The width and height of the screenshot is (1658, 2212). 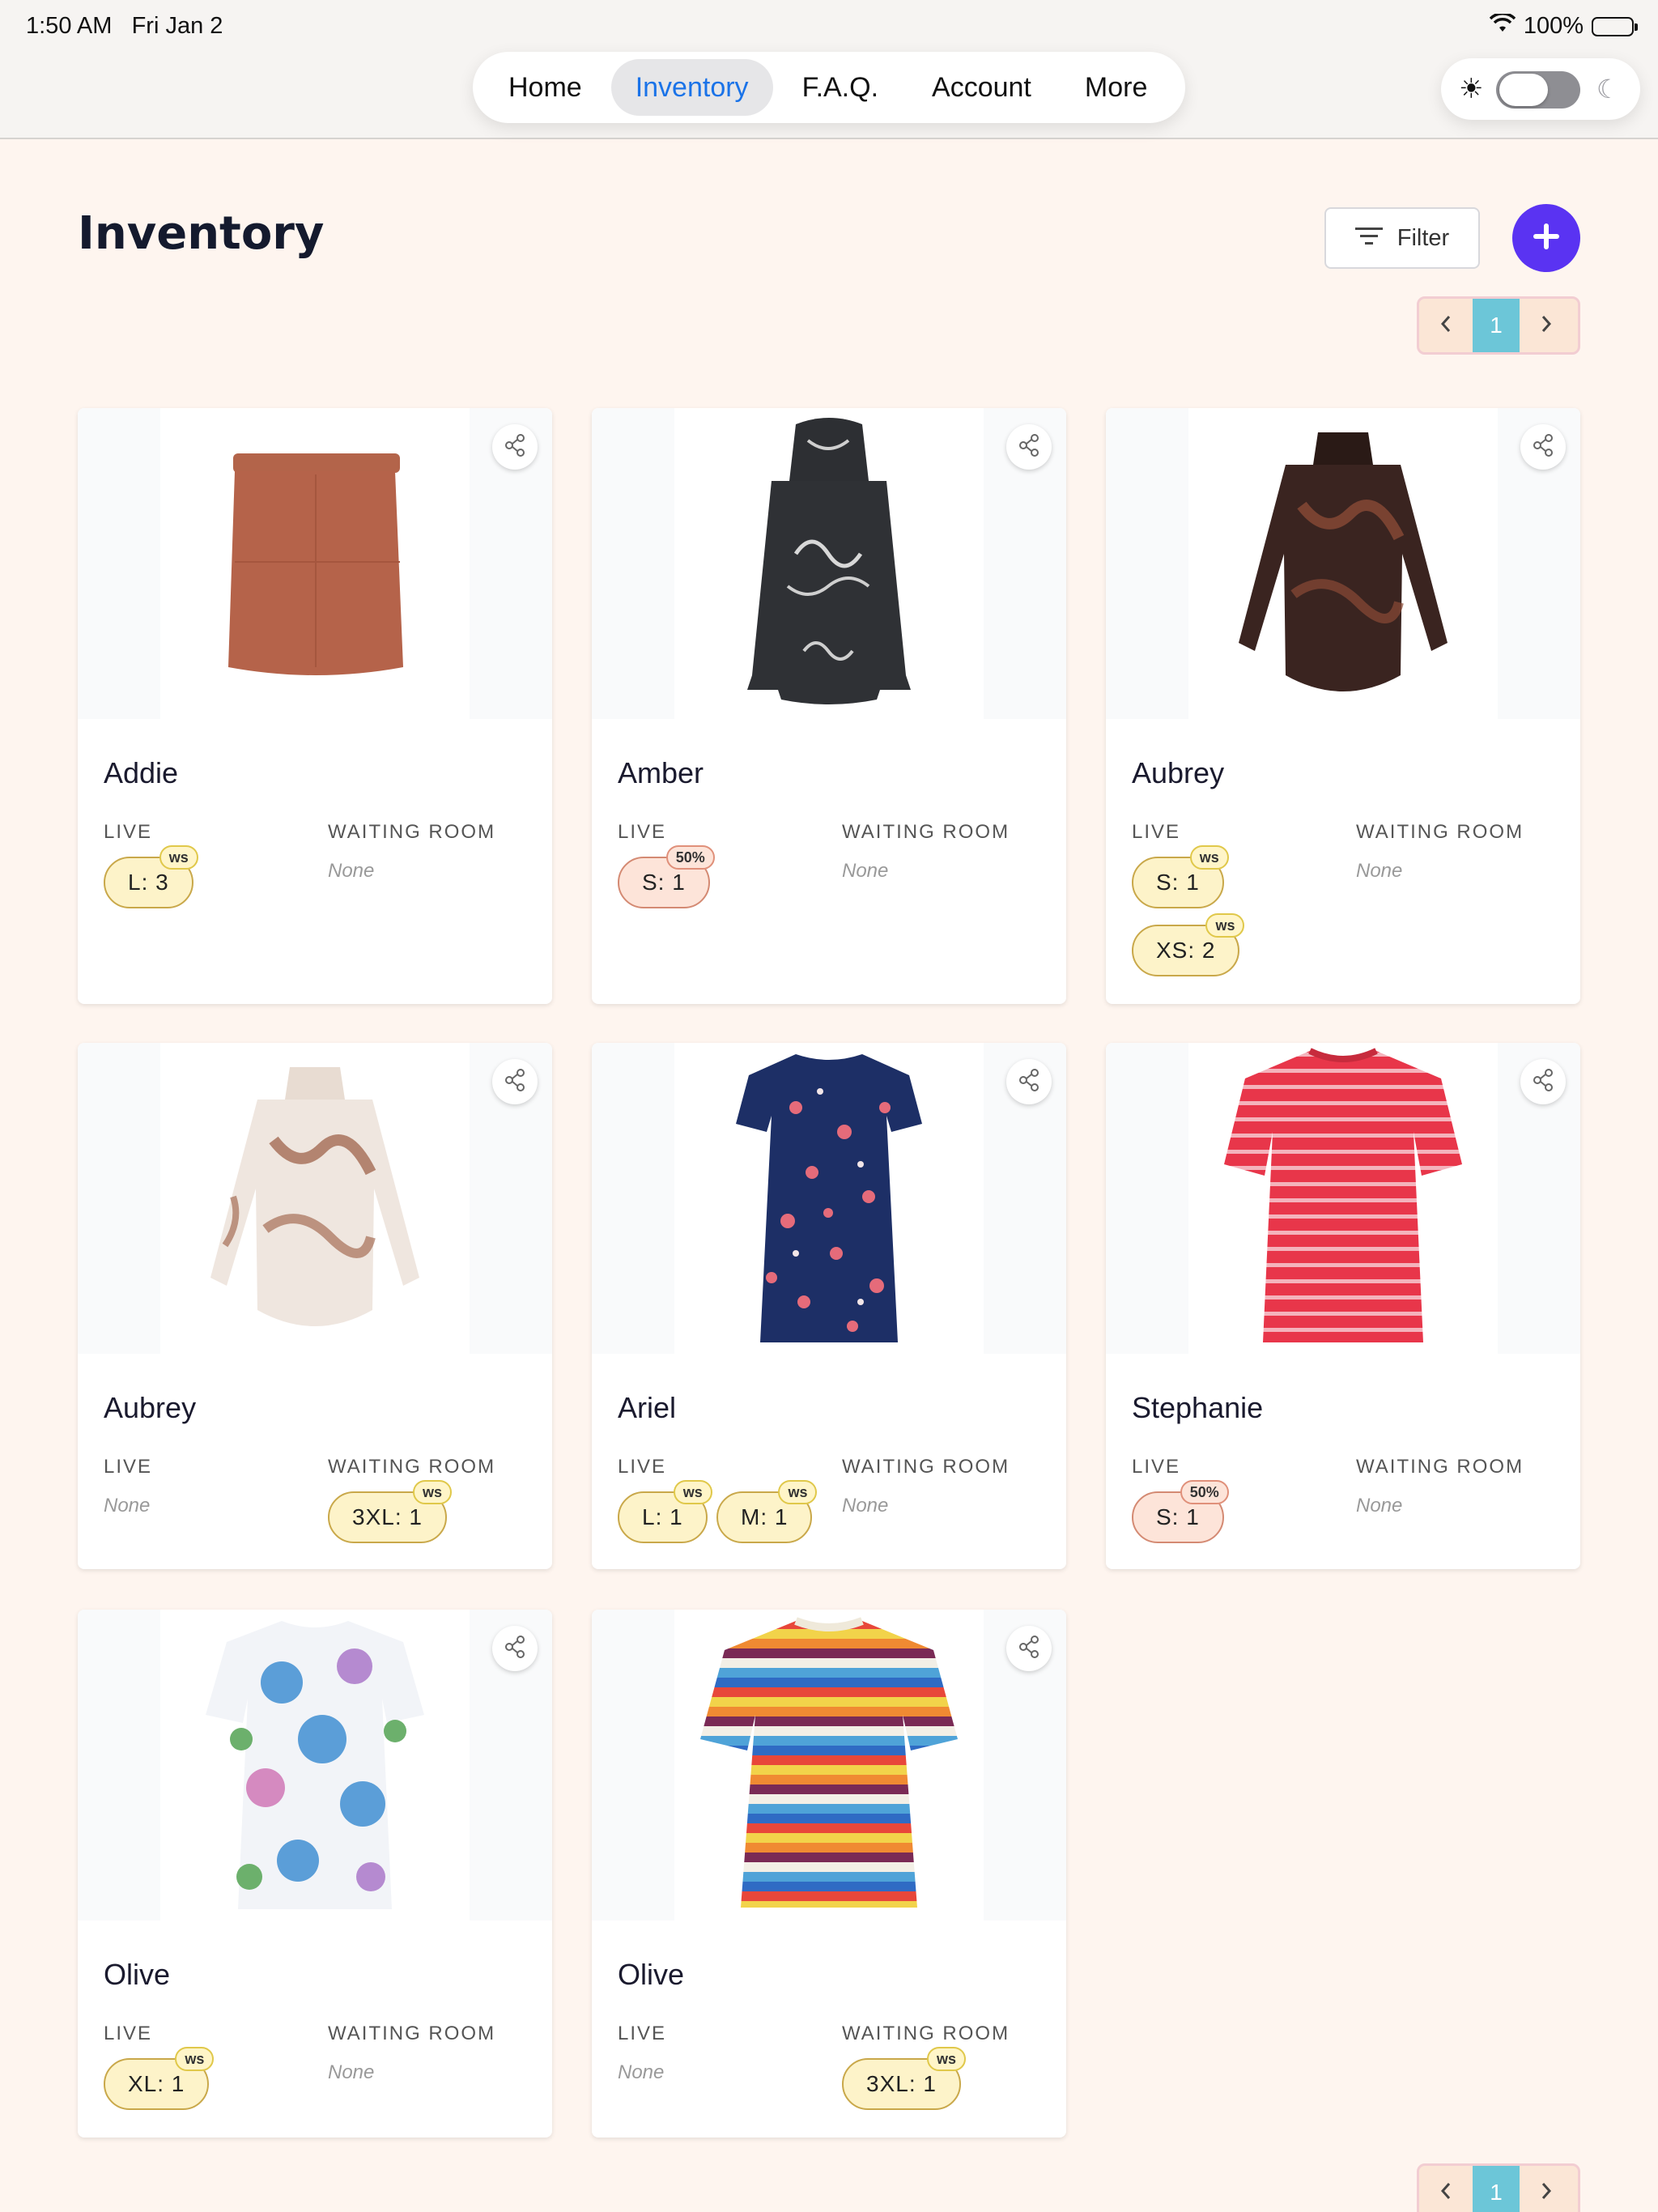 What do you see at coordinates (1563, 26) in the screenshot?
I see `status-right: 100%` at bounding box center [1563, 26].